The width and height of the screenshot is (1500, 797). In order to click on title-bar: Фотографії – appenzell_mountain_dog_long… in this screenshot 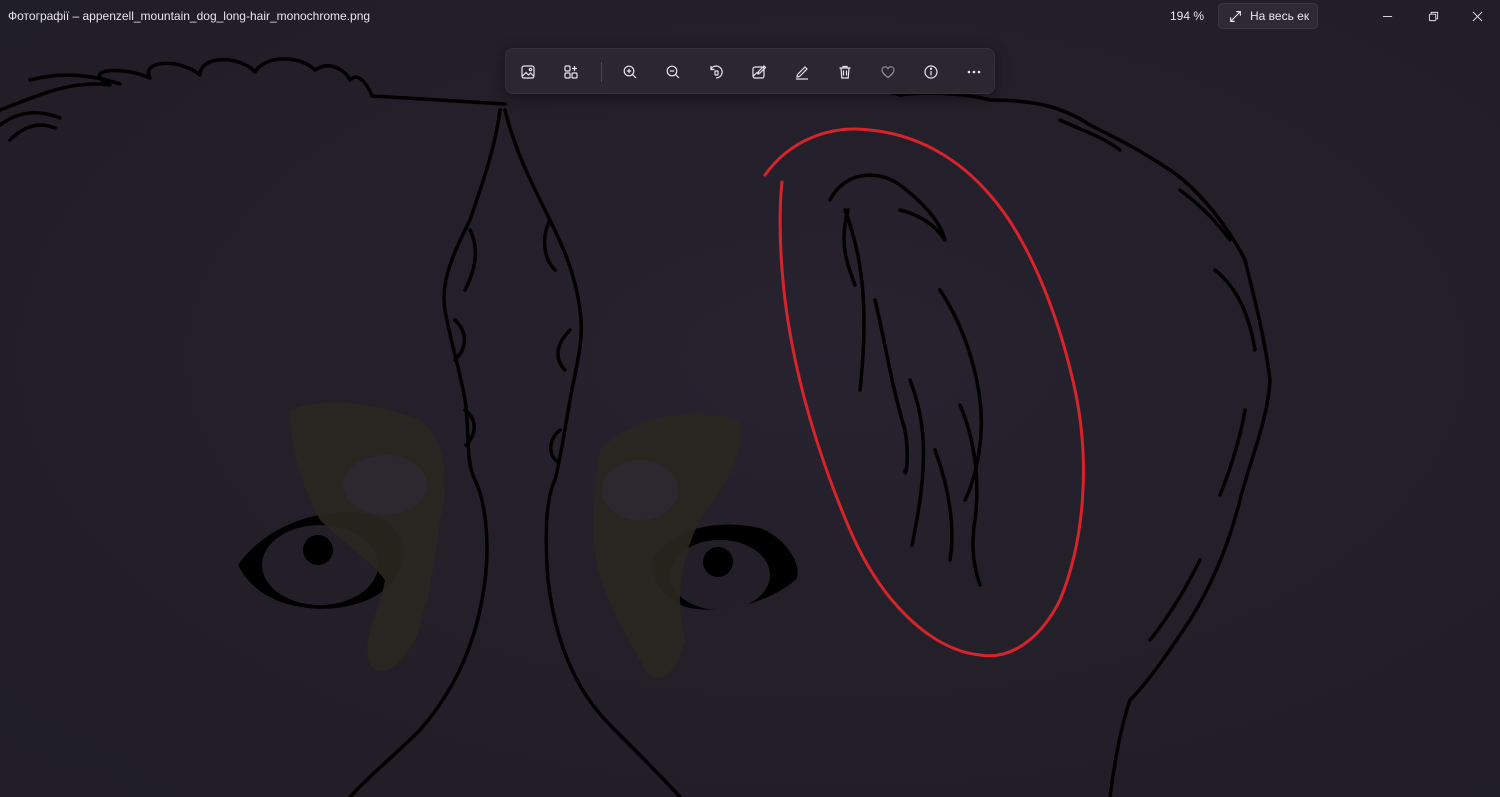, I will do `click(750, 17)`.